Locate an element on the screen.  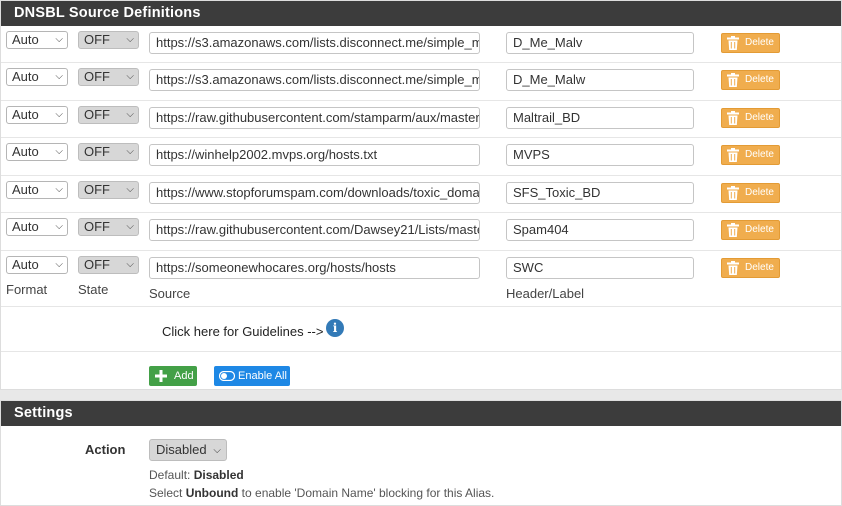
source-url-input: https://winhelp2002.mvps.org/hosts.txt is located at coordinates (314, 155).